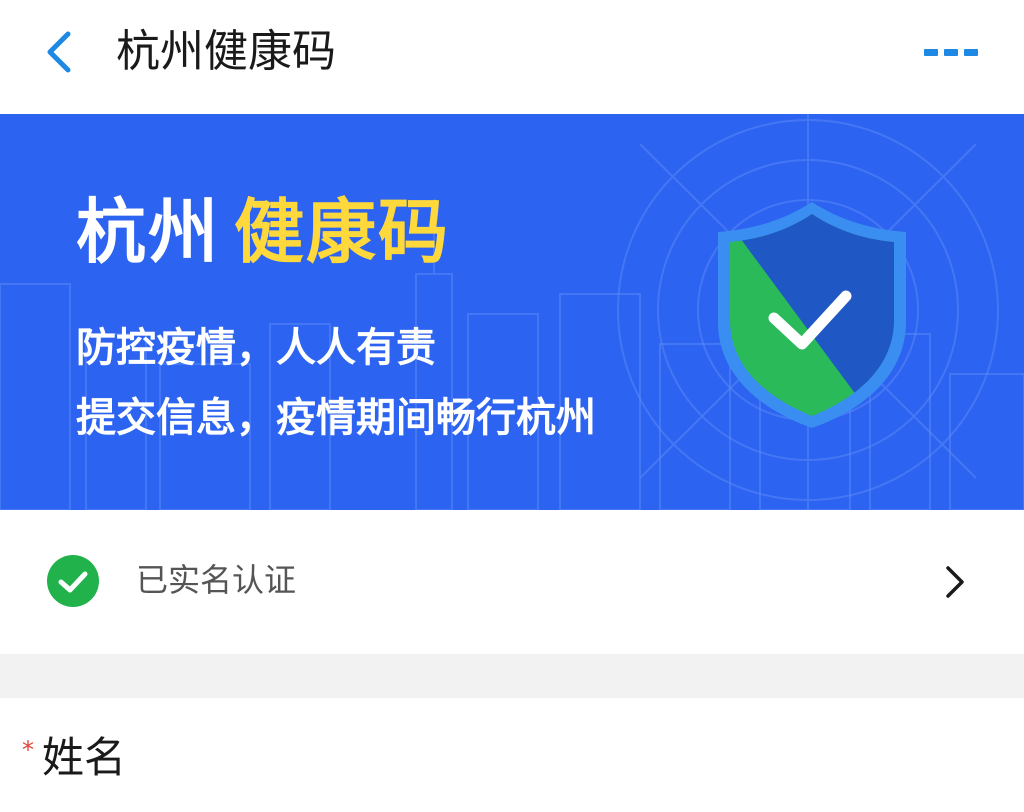 Image resolution: width=1024 pixels, height=812 pixels. What do you see at coordinates (216, 580) in the screenshot?
I see `verification-status-label: 已实名认证` at bounding box center [216, 580].